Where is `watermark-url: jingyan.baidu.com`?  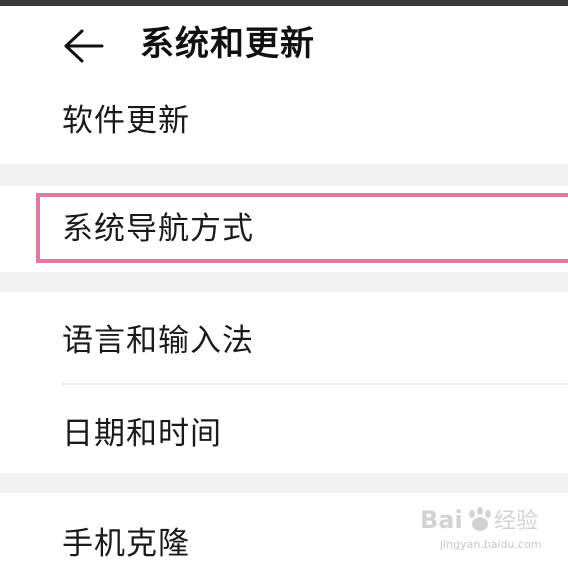
watermark-url: jingyan.baidu.com is located at coordinates (491, 544).